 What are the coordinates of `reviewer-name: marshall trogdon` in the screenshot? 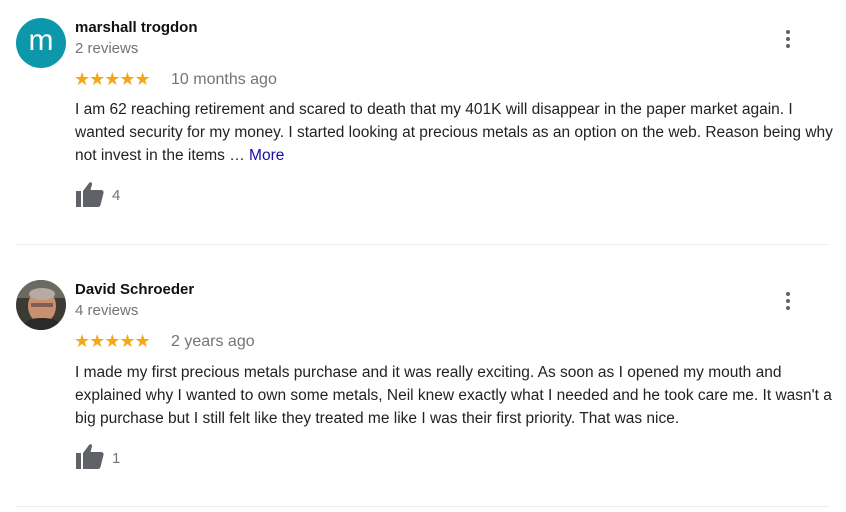 It's located at (136, 27).